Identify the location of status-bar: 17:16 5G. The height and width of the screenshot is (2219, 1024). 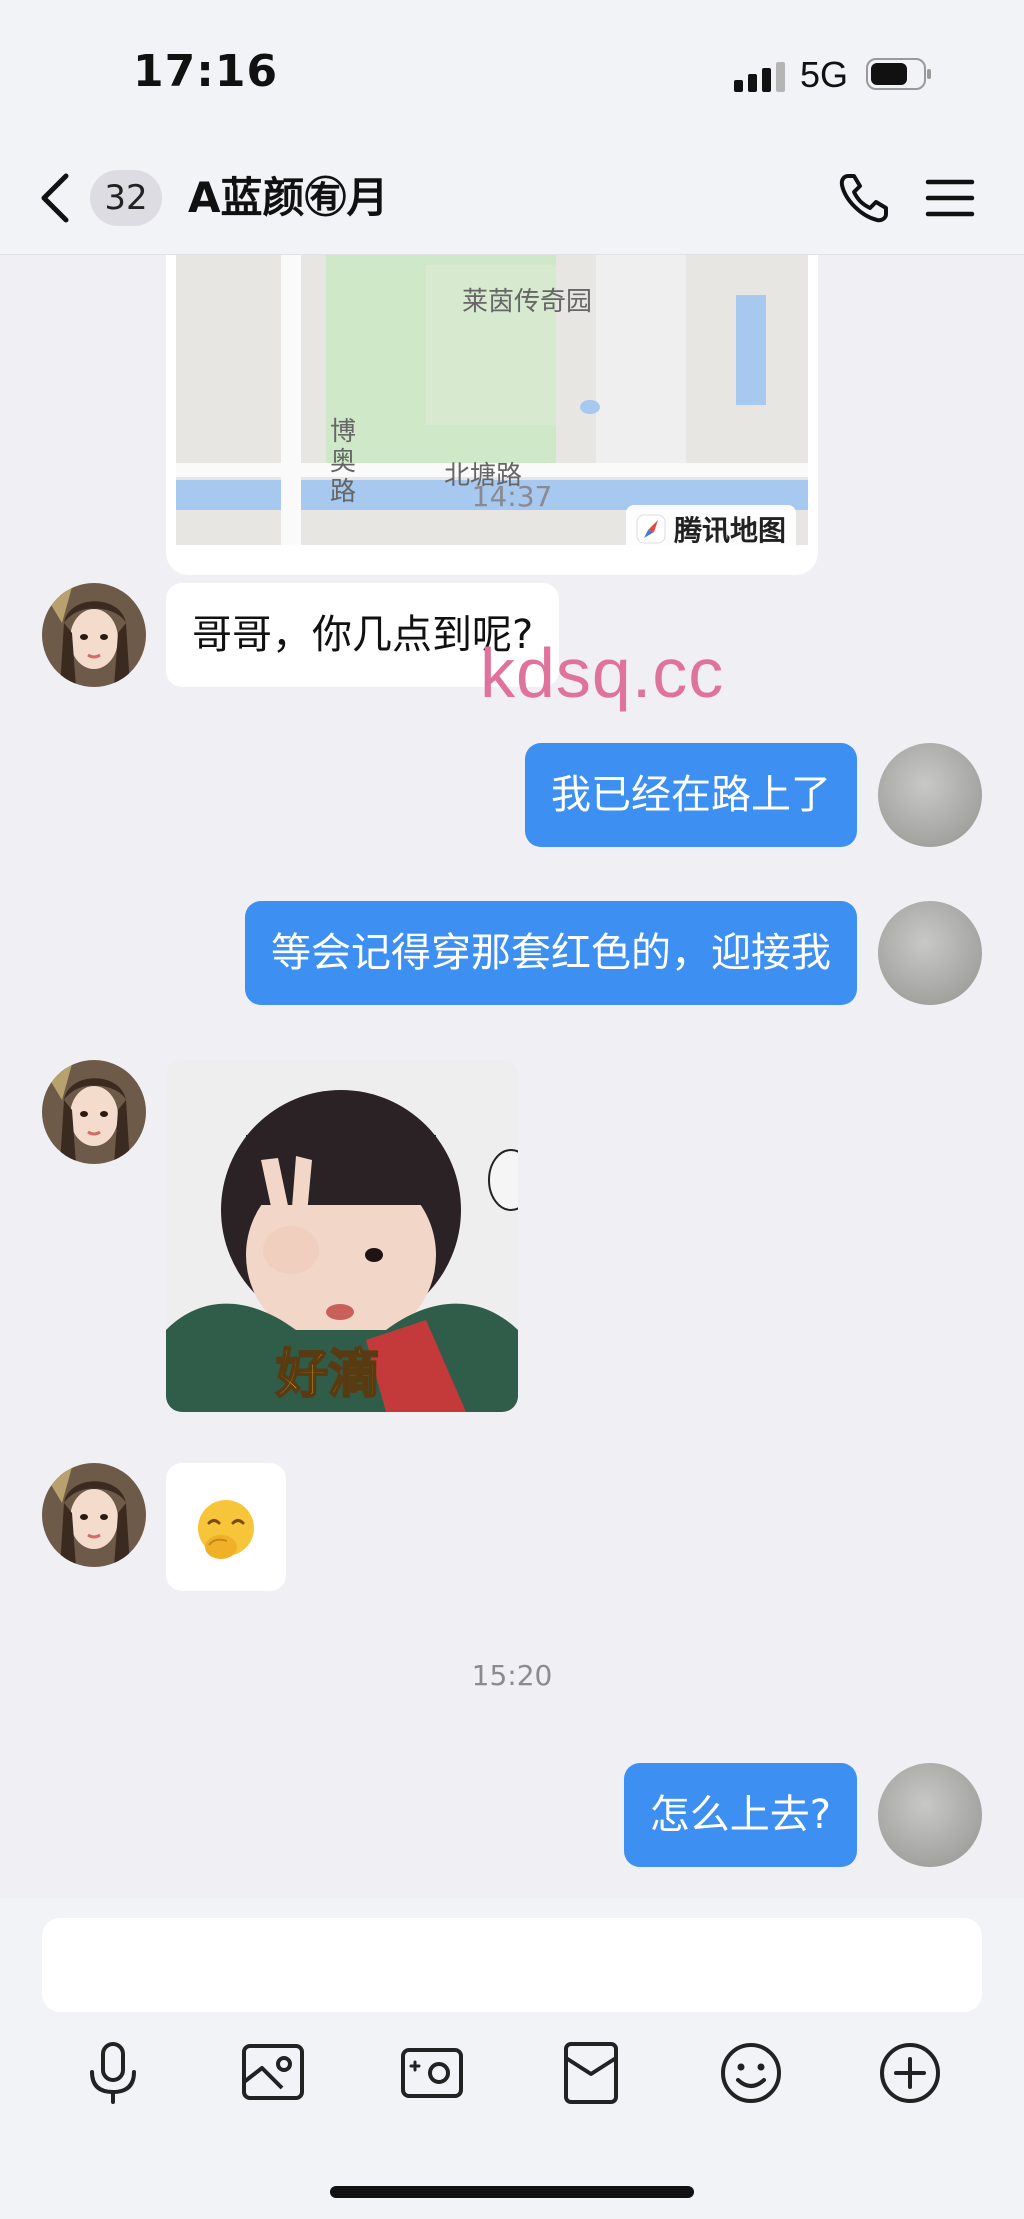
(512, 75).